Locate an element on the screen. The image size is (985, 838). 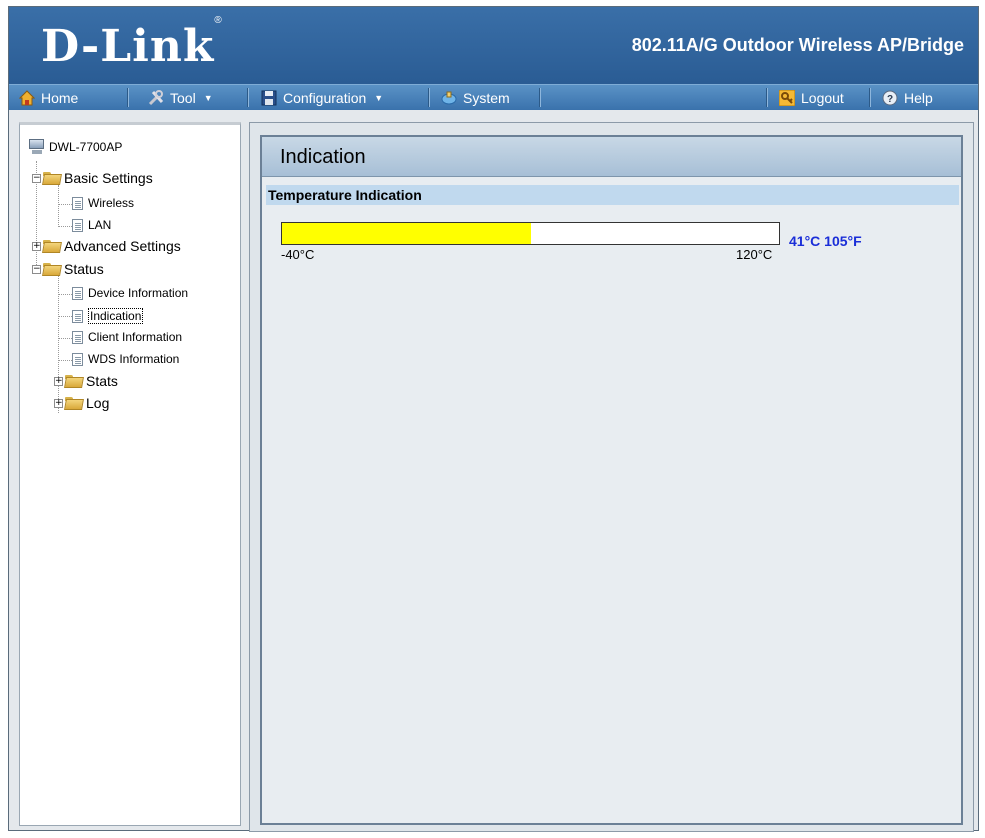
menu-tool: Tool ▼ is located at coordinates (180, 97).